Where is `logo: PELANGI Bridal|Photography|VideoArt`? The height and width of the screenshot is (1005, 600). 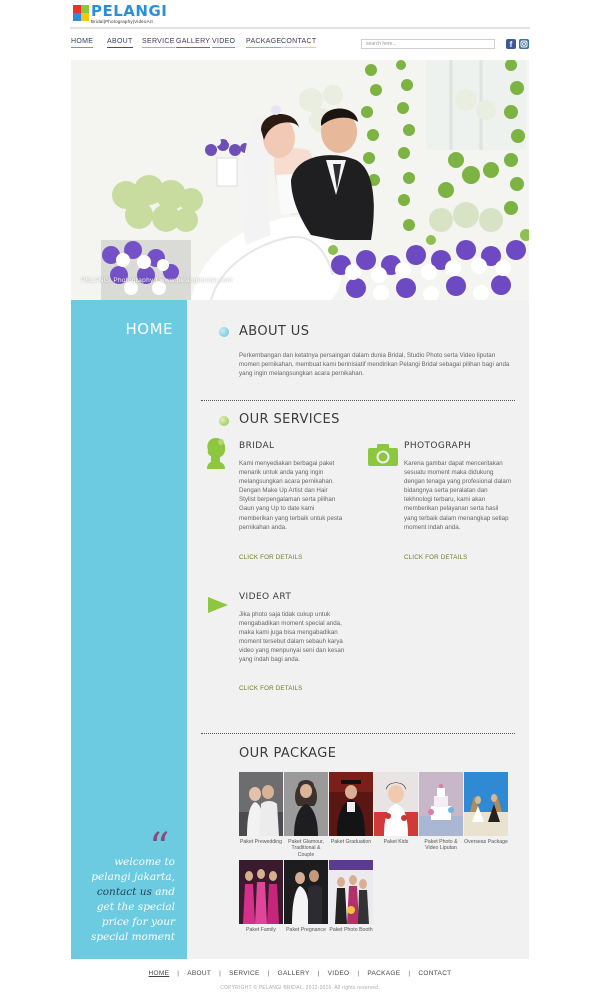
logo: PELANGI Bridal|Photography|VideoArt is located at coordinates (120, 15).